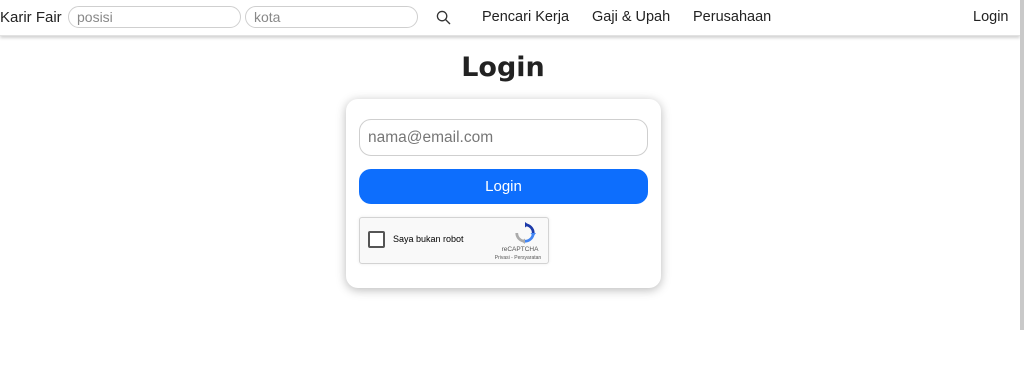  I want to click on recaptcha-label: Saya bukan robot, so click(428, 239).